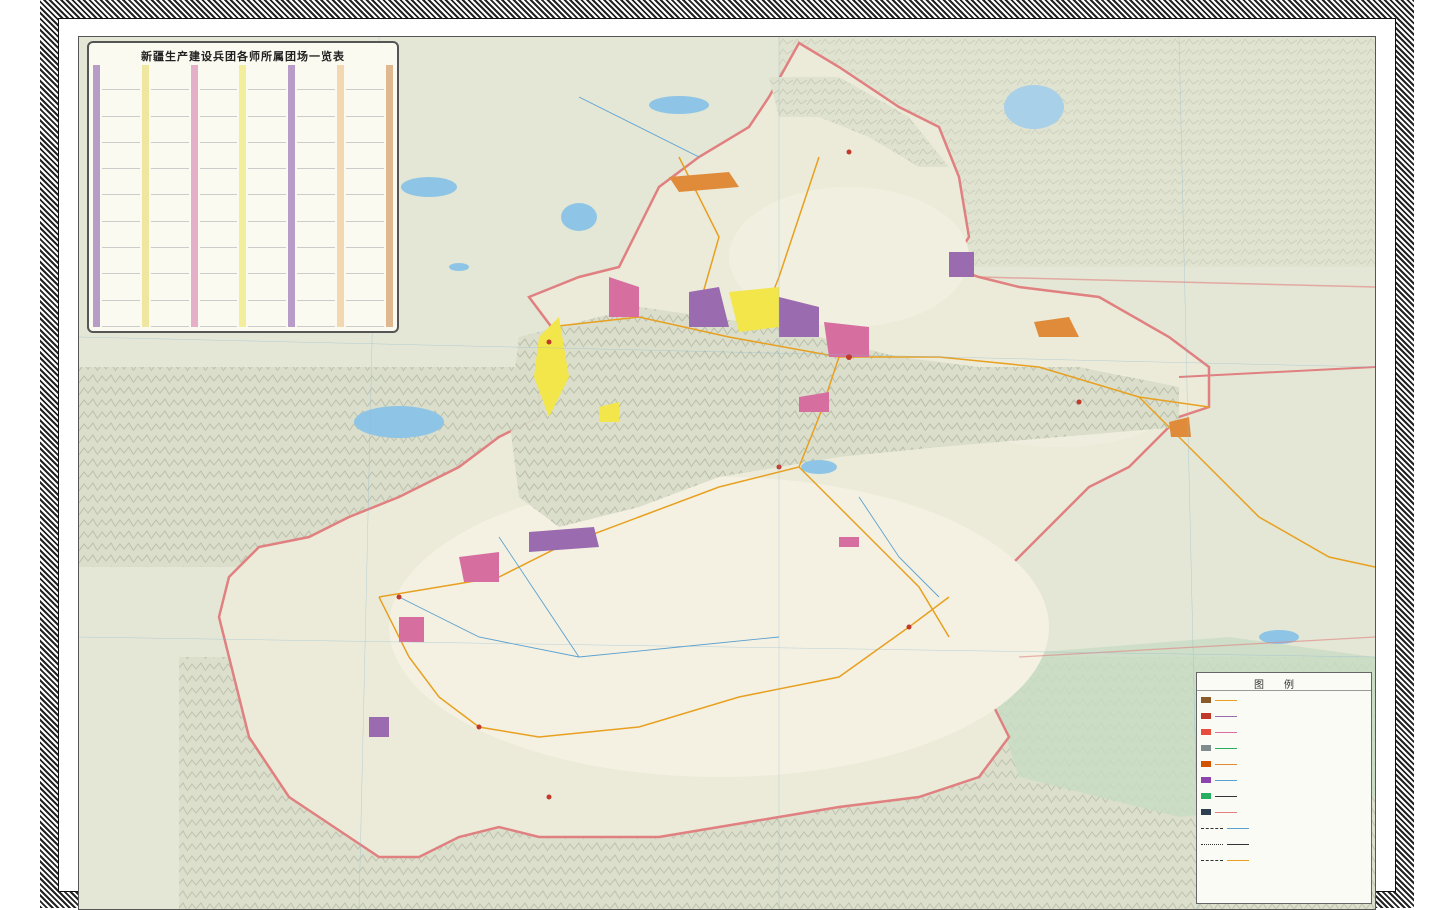 The height and width of the screenshot is (910, 1454). I want to click on table-grid, so click(243, 196).